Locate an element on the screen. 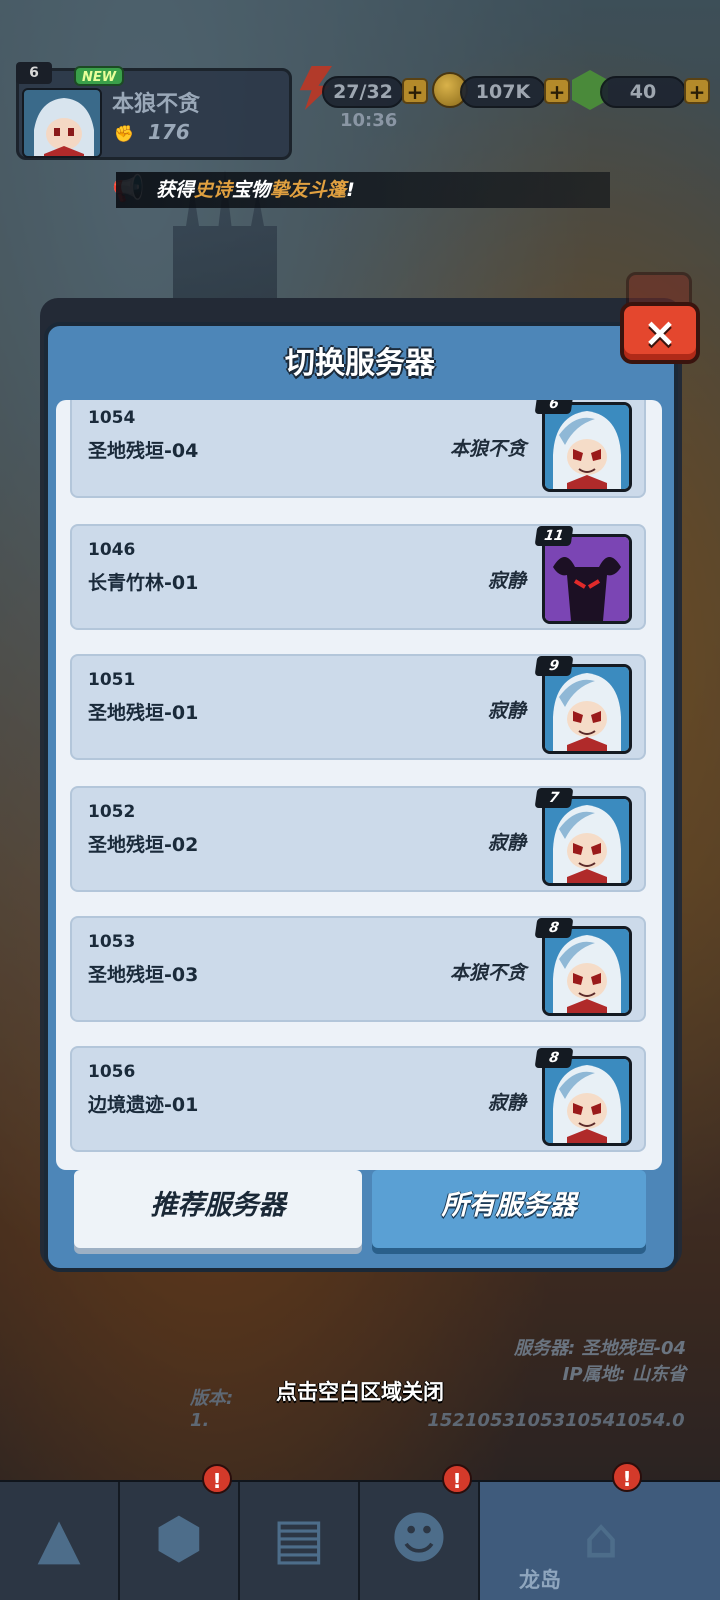 The width and height of the screenshot is (720, 1600). crystal-icon: ▲ is located at coordinates (59, 1539).